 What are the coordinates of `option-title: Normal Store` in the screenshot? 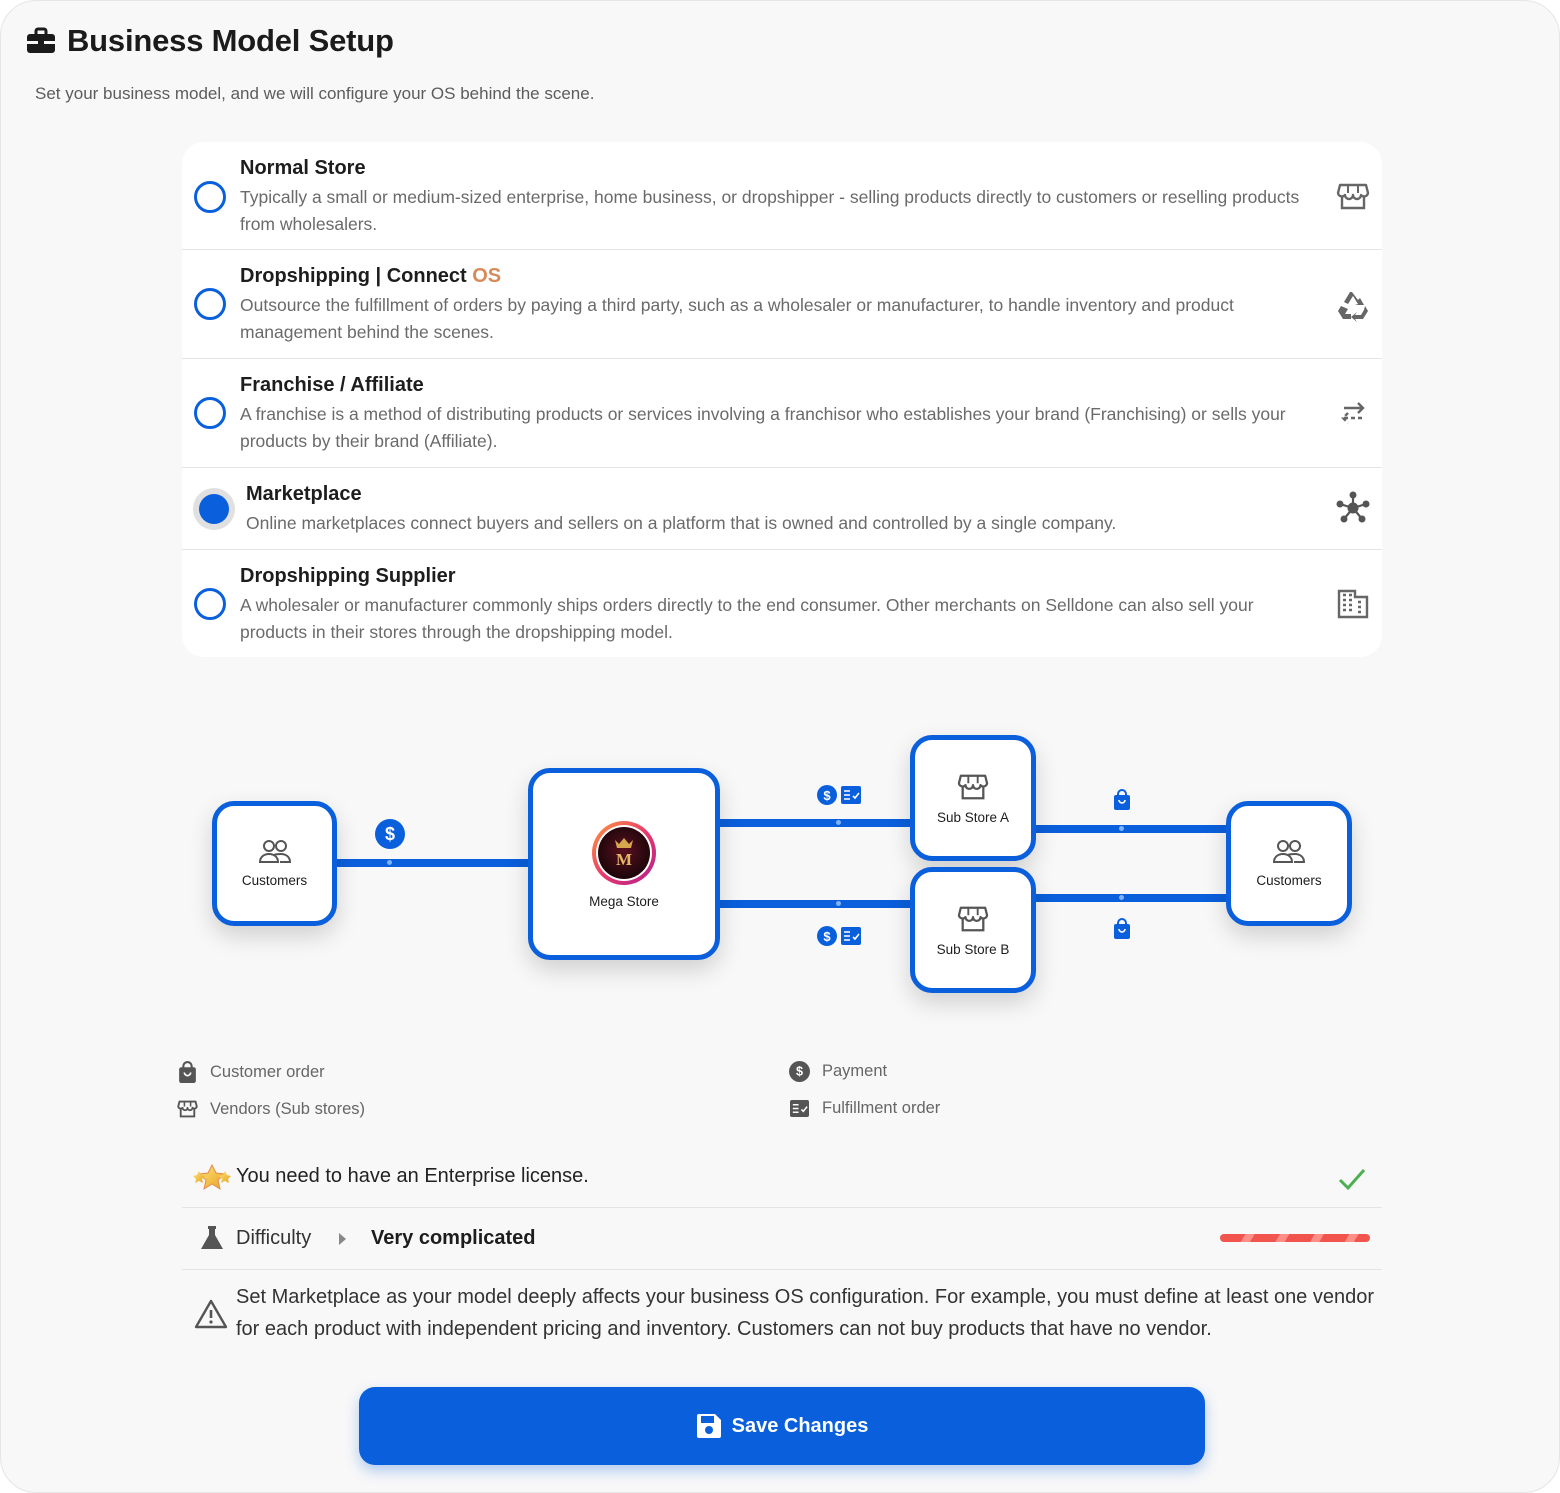 It's located at (303, 168).